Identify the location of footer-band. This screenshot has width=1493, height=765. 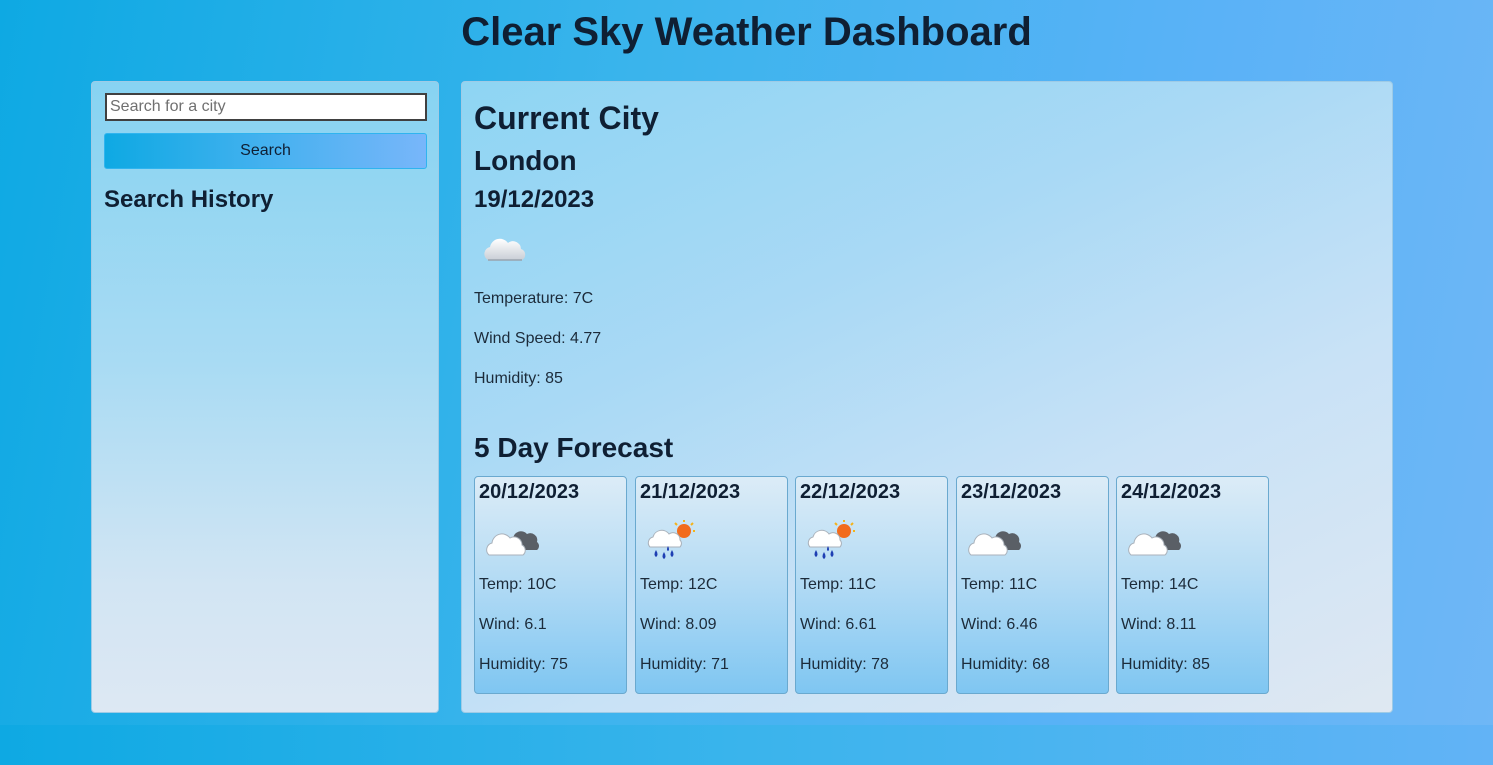
(746, 745).